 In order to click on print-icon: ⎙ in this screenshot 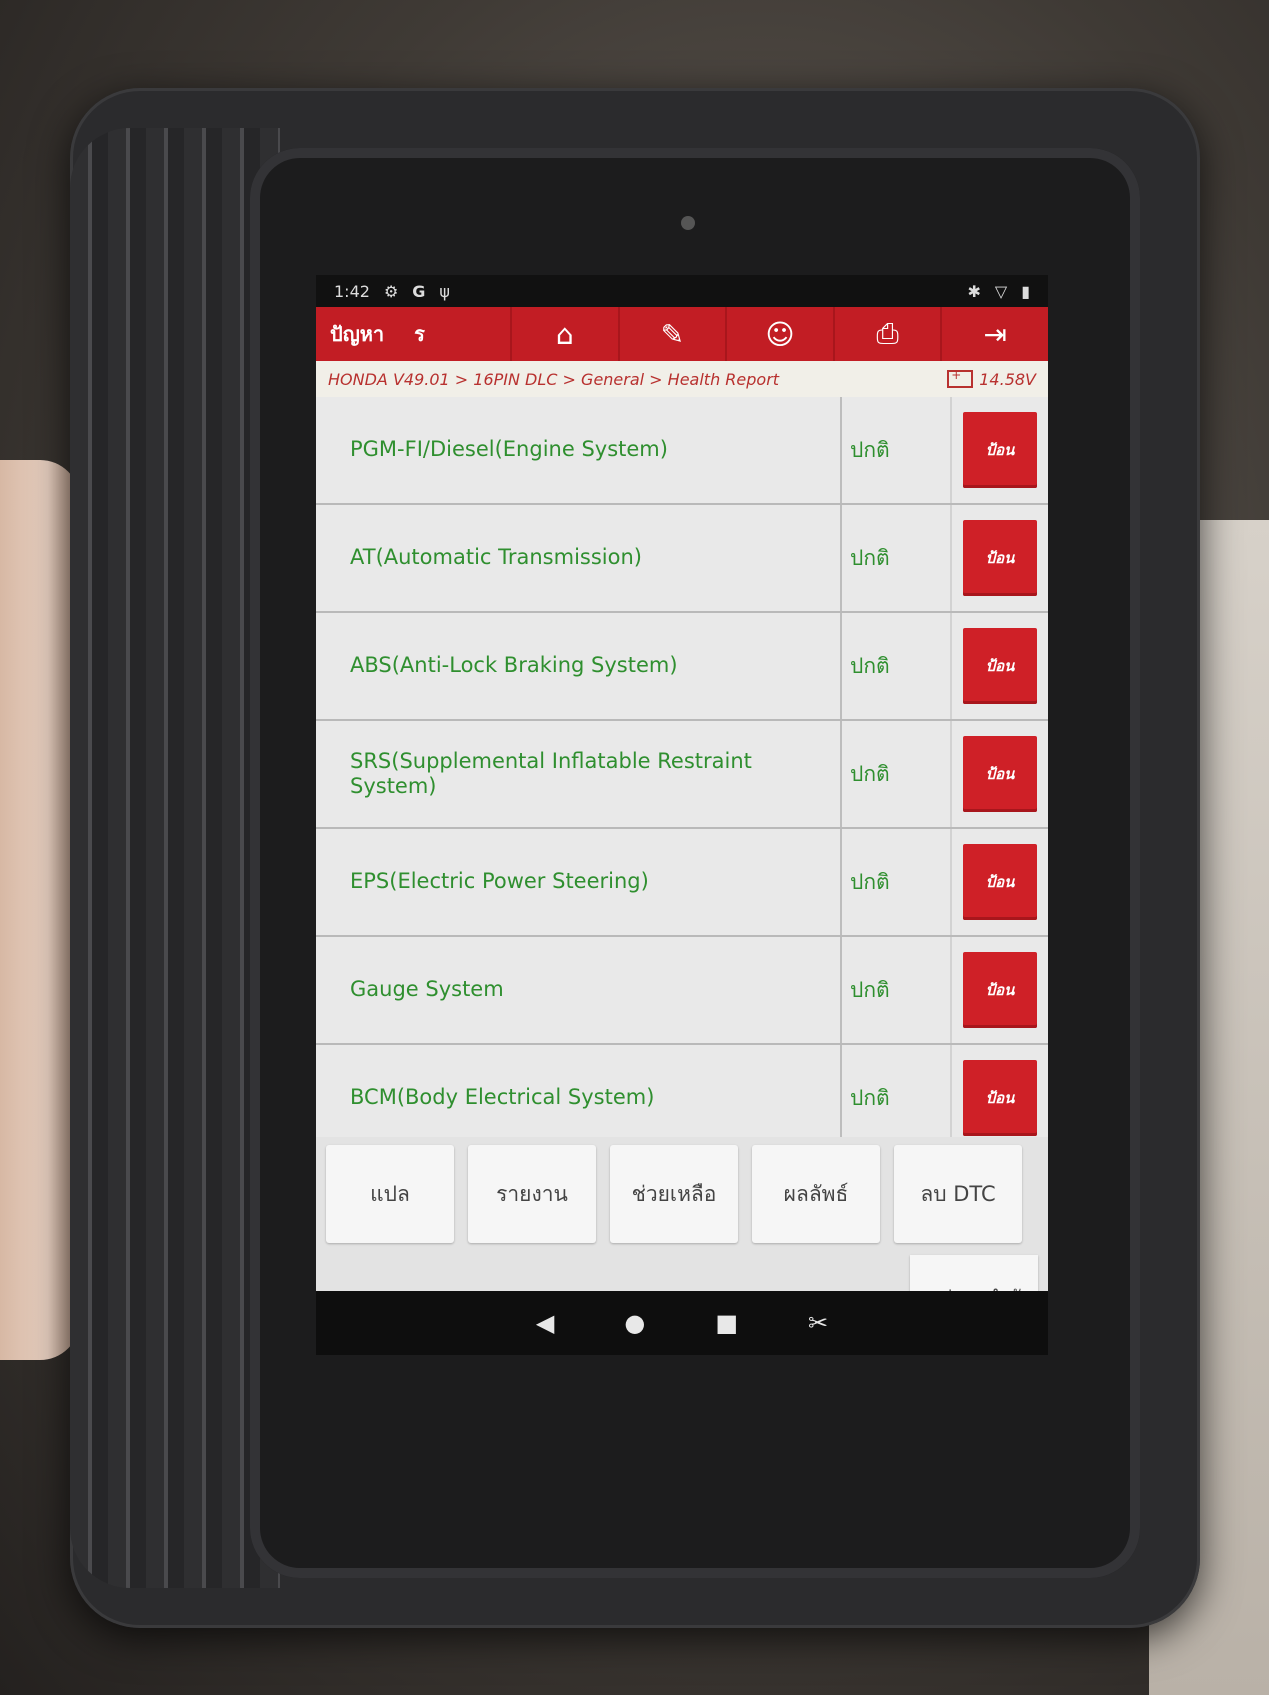, I will do `click(887, 333)`.